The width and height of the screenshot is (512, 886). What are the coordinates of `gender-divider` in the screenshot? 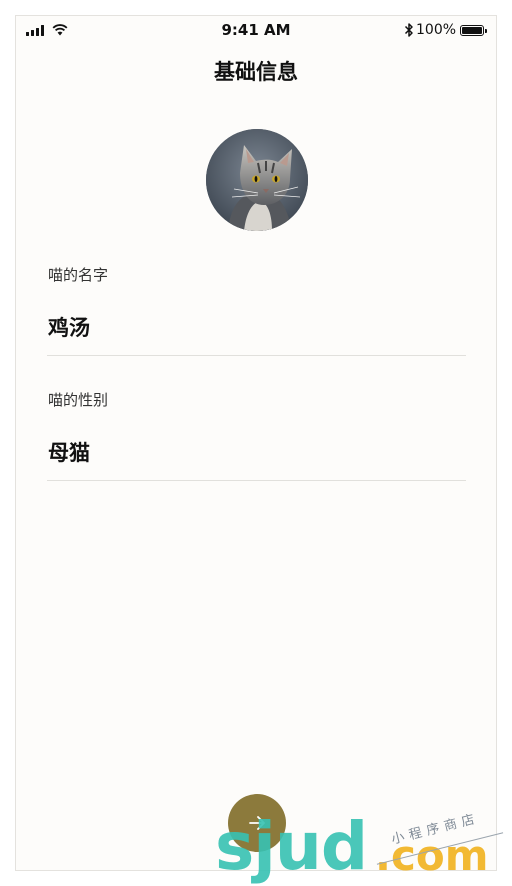 It's located at (256, 480).